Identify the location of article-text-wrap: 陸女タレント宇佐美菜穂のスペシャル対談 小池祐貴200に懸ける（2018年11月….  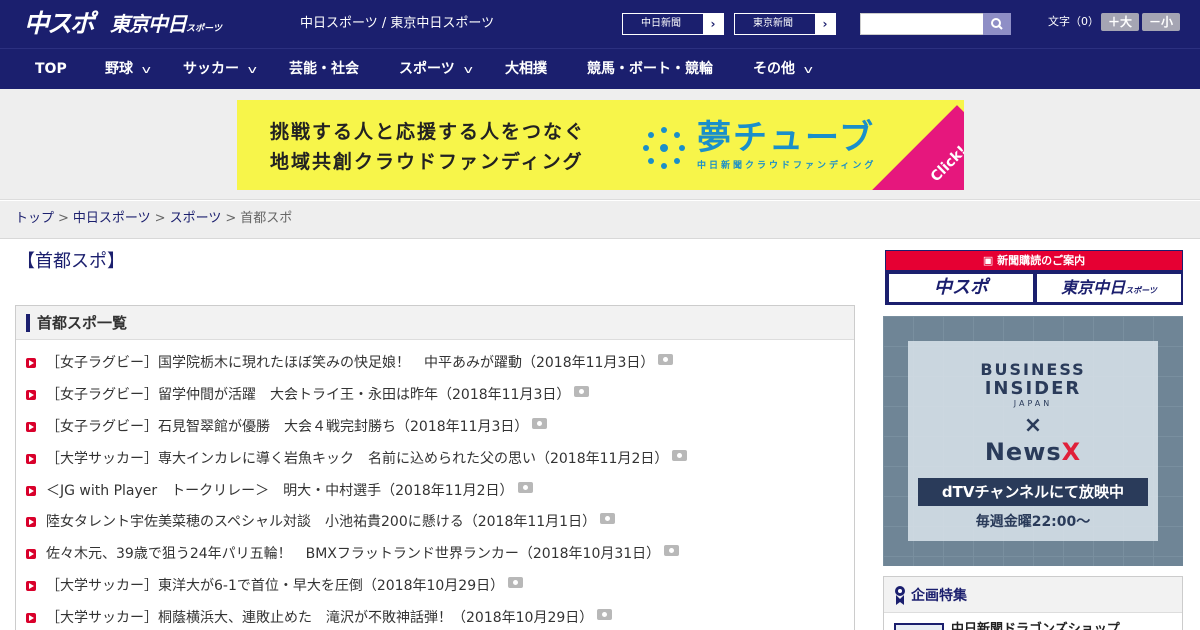
(331, 522).